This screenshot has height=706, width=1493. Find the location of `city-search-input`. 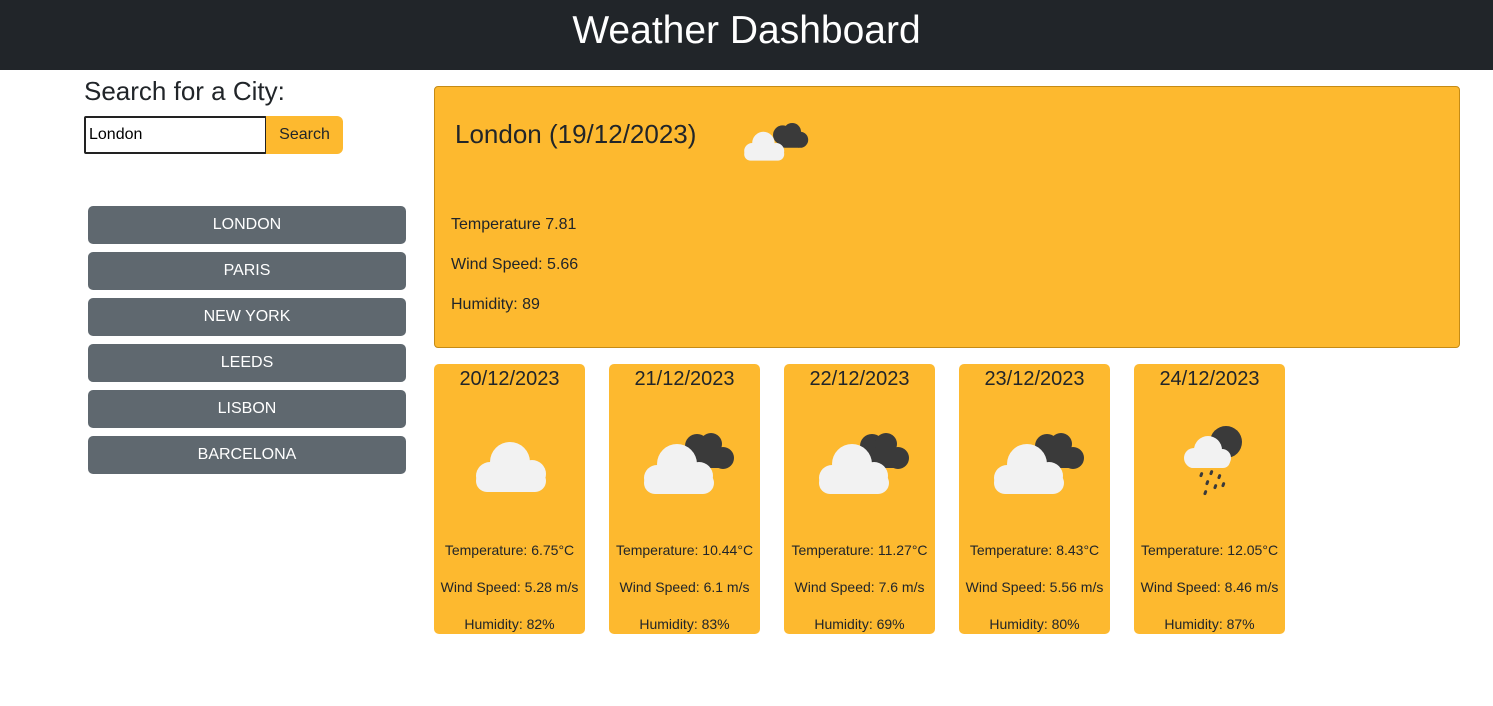

city-search-input is located at coordinates (175, 135).